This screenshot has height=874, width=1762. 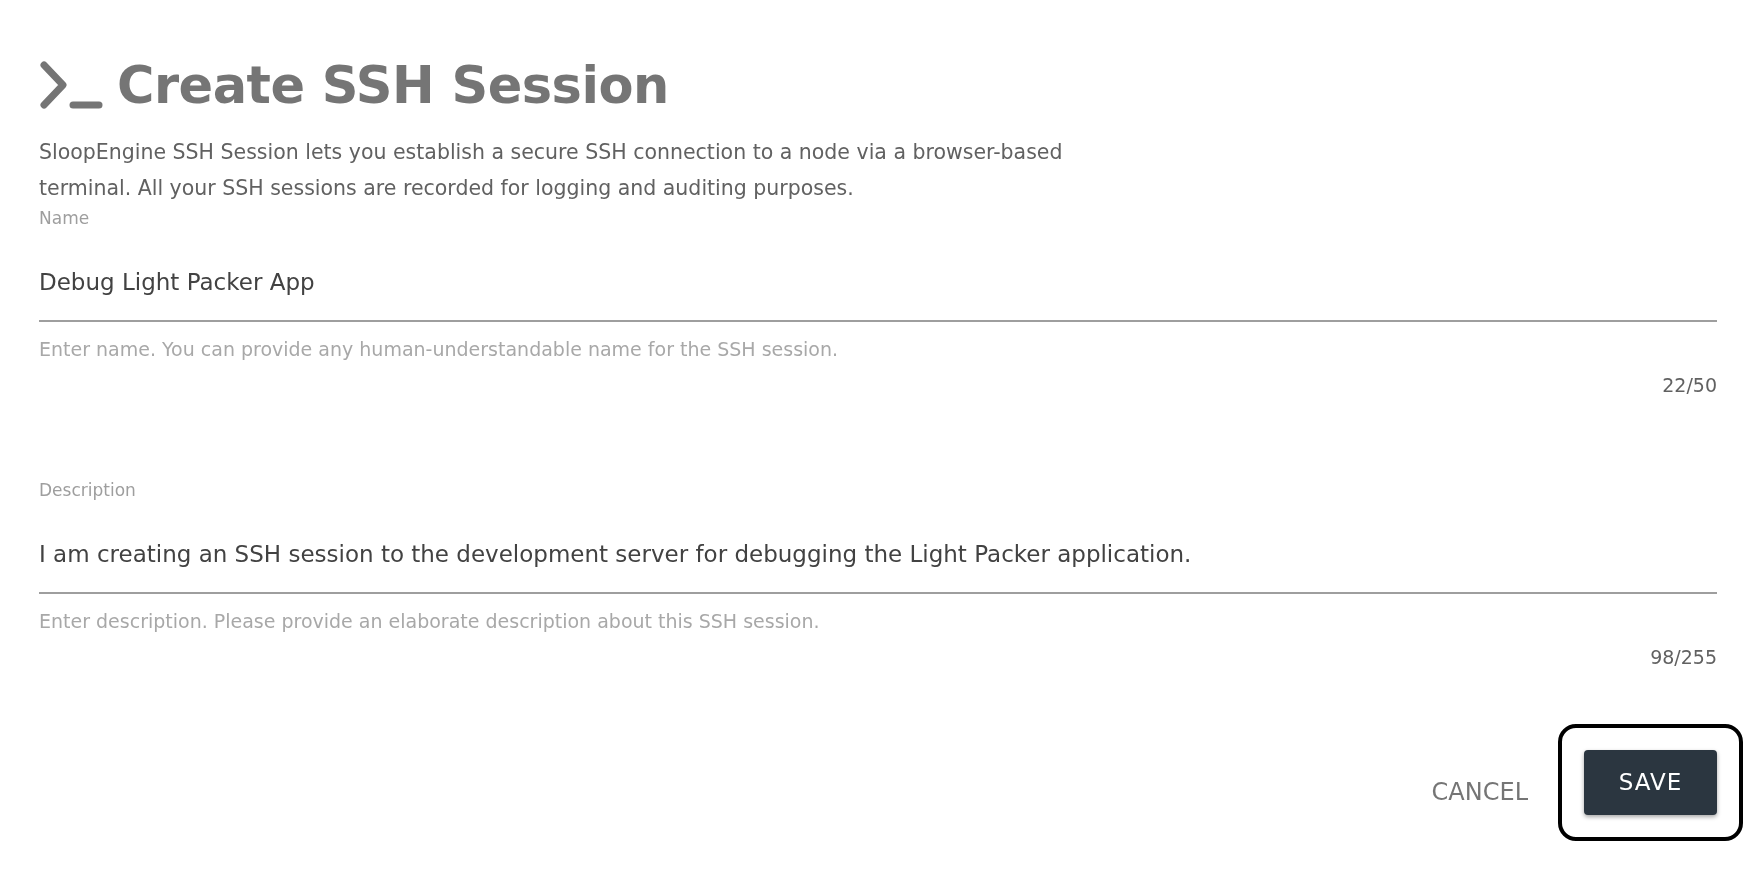 I want to click on helper-text: Enter name. You can provide any human-understandable name for the SSH session., so click(x=439, y=349).